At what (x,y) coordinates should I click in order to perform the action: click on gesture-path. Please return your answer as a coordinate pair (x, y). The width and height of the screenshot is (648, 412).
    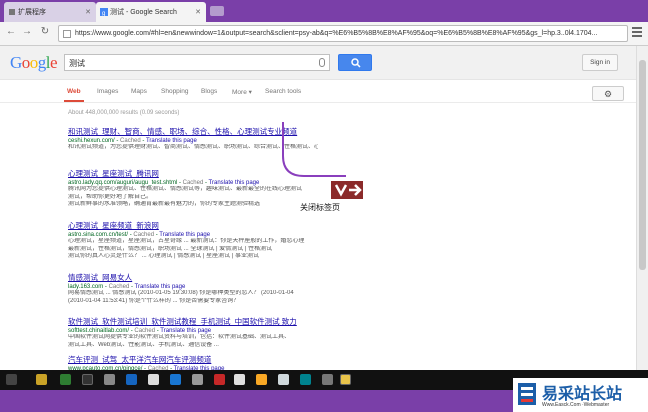
    Looking at the image, I should click on (314, 149).